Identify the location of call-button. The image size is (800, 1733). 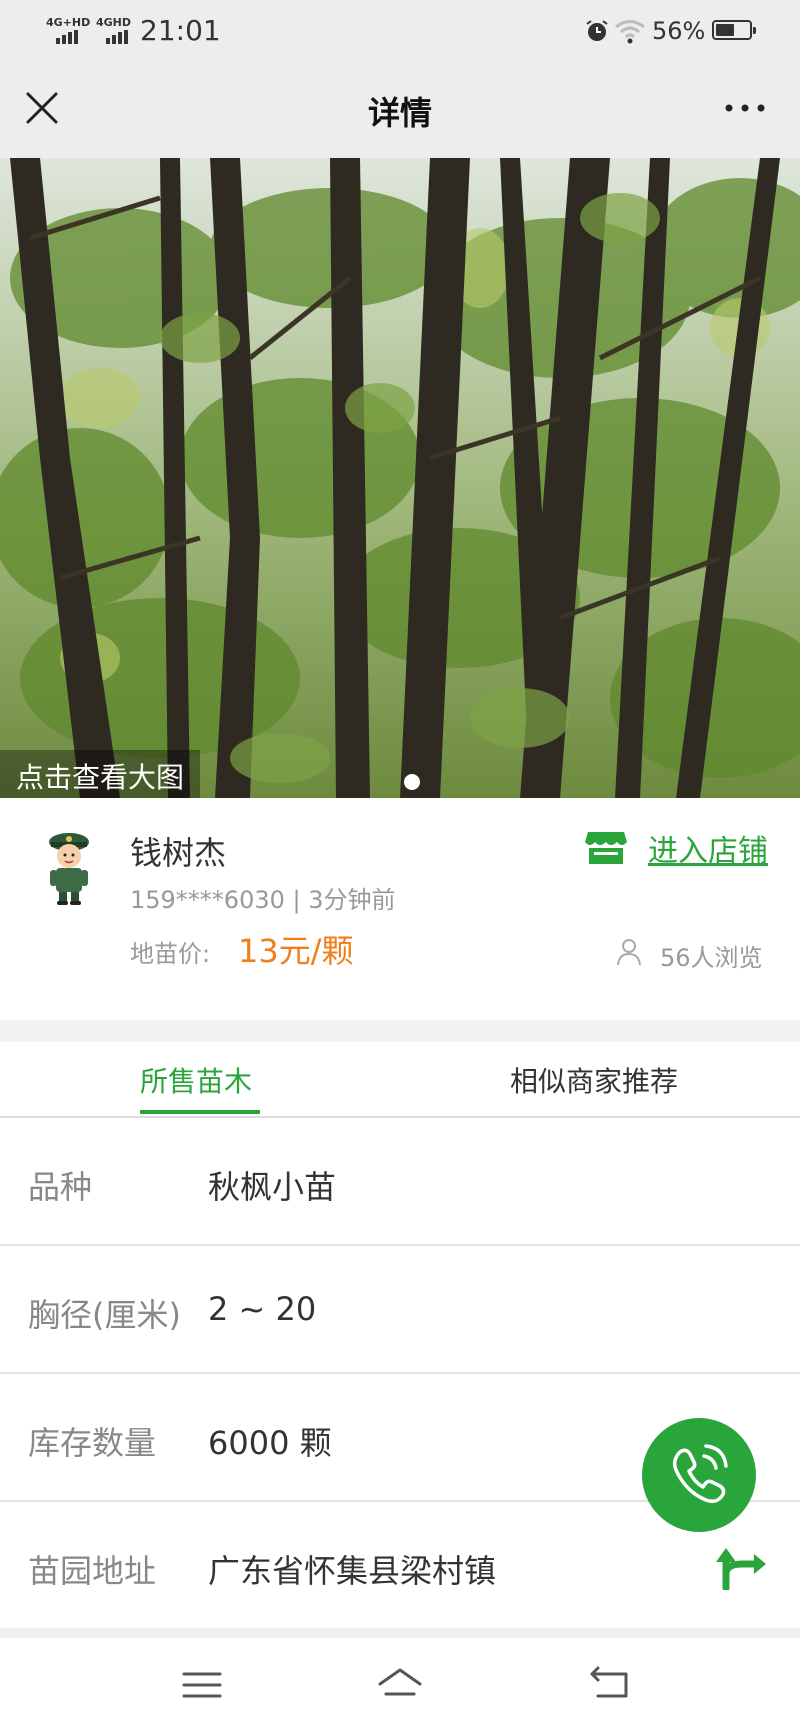
(699, 1475).